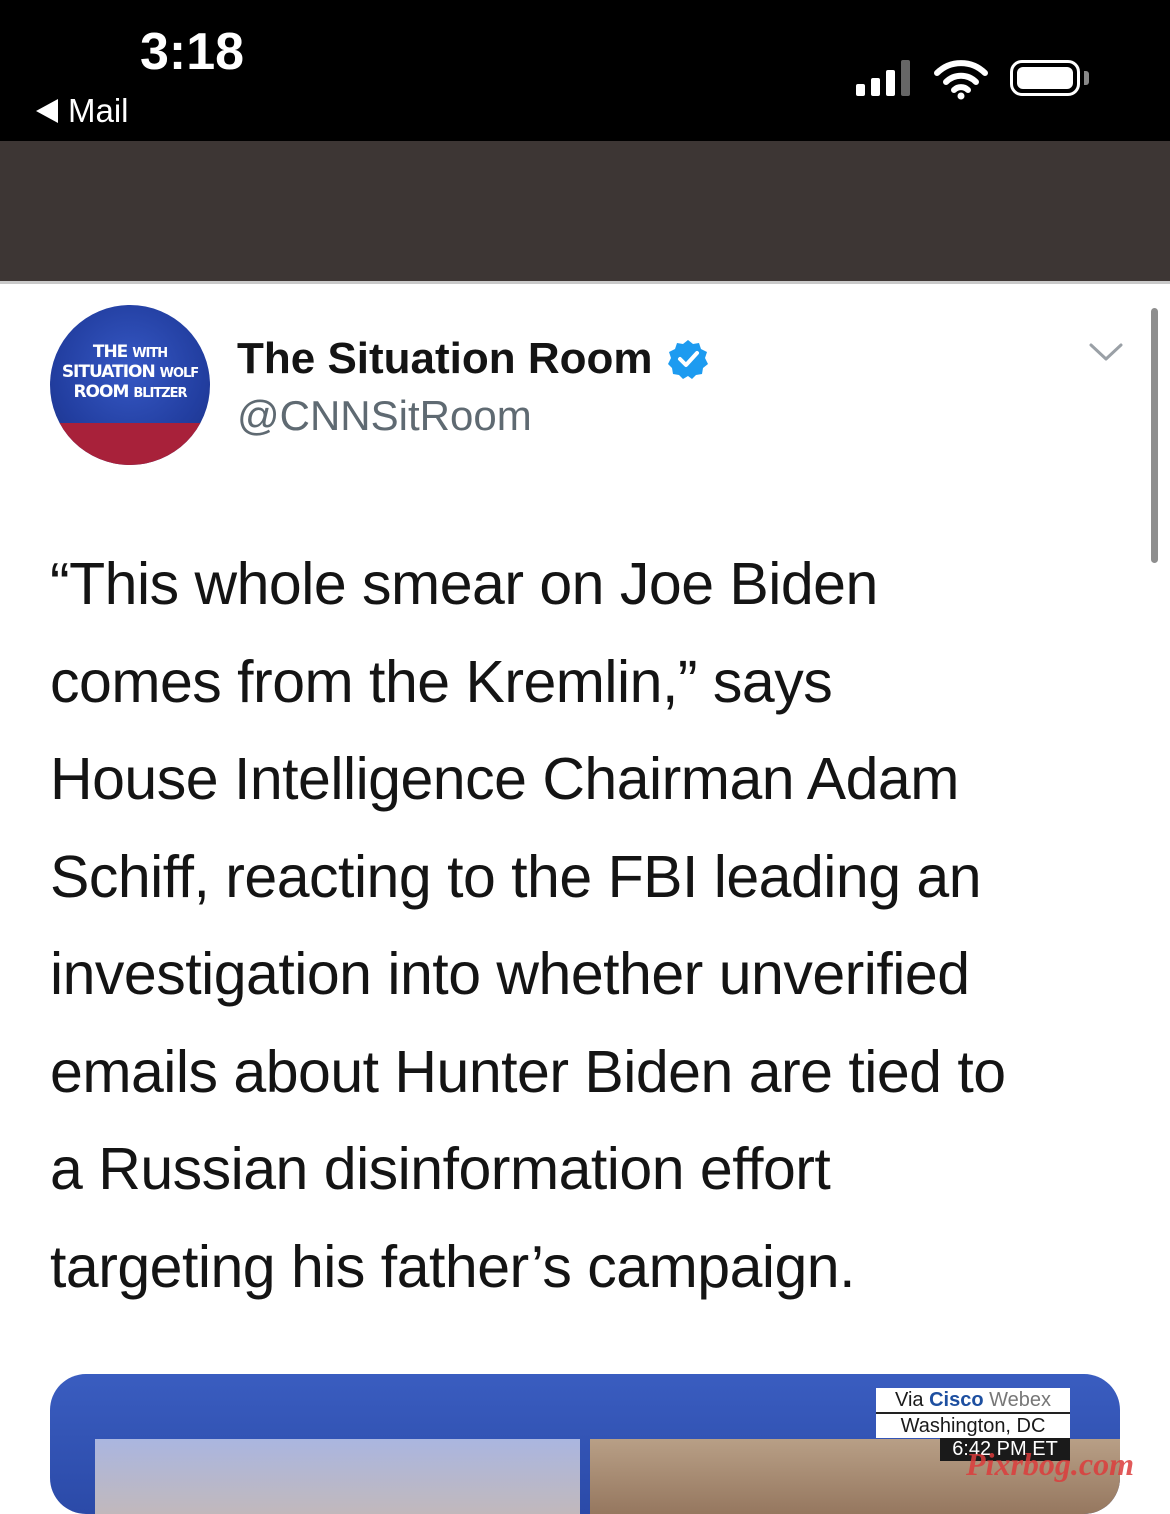 Image resolution: width=1170 pixels, height=1514 pixels. What do you see at coordinates (464, 584) in the screenshot?
I see `tweet-line: “This whole smear on Joe Biden` at bounding box center [464, 584].